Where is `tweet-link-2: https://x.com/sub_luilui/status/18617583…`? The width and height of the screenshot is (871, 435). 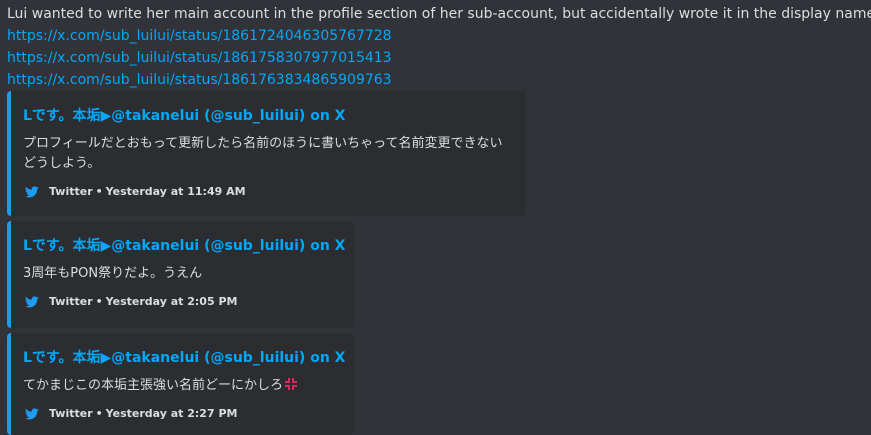 tweet-link-2: https://x.com/sub_luilui/status/18617583… is located at coordinates (199, 58).